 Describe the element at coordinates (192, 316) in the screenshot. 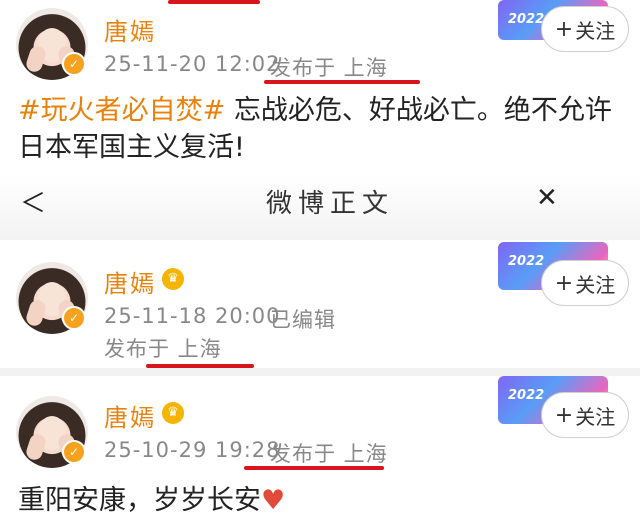

I see `post-time: 25-11-18 20:00` at that location.